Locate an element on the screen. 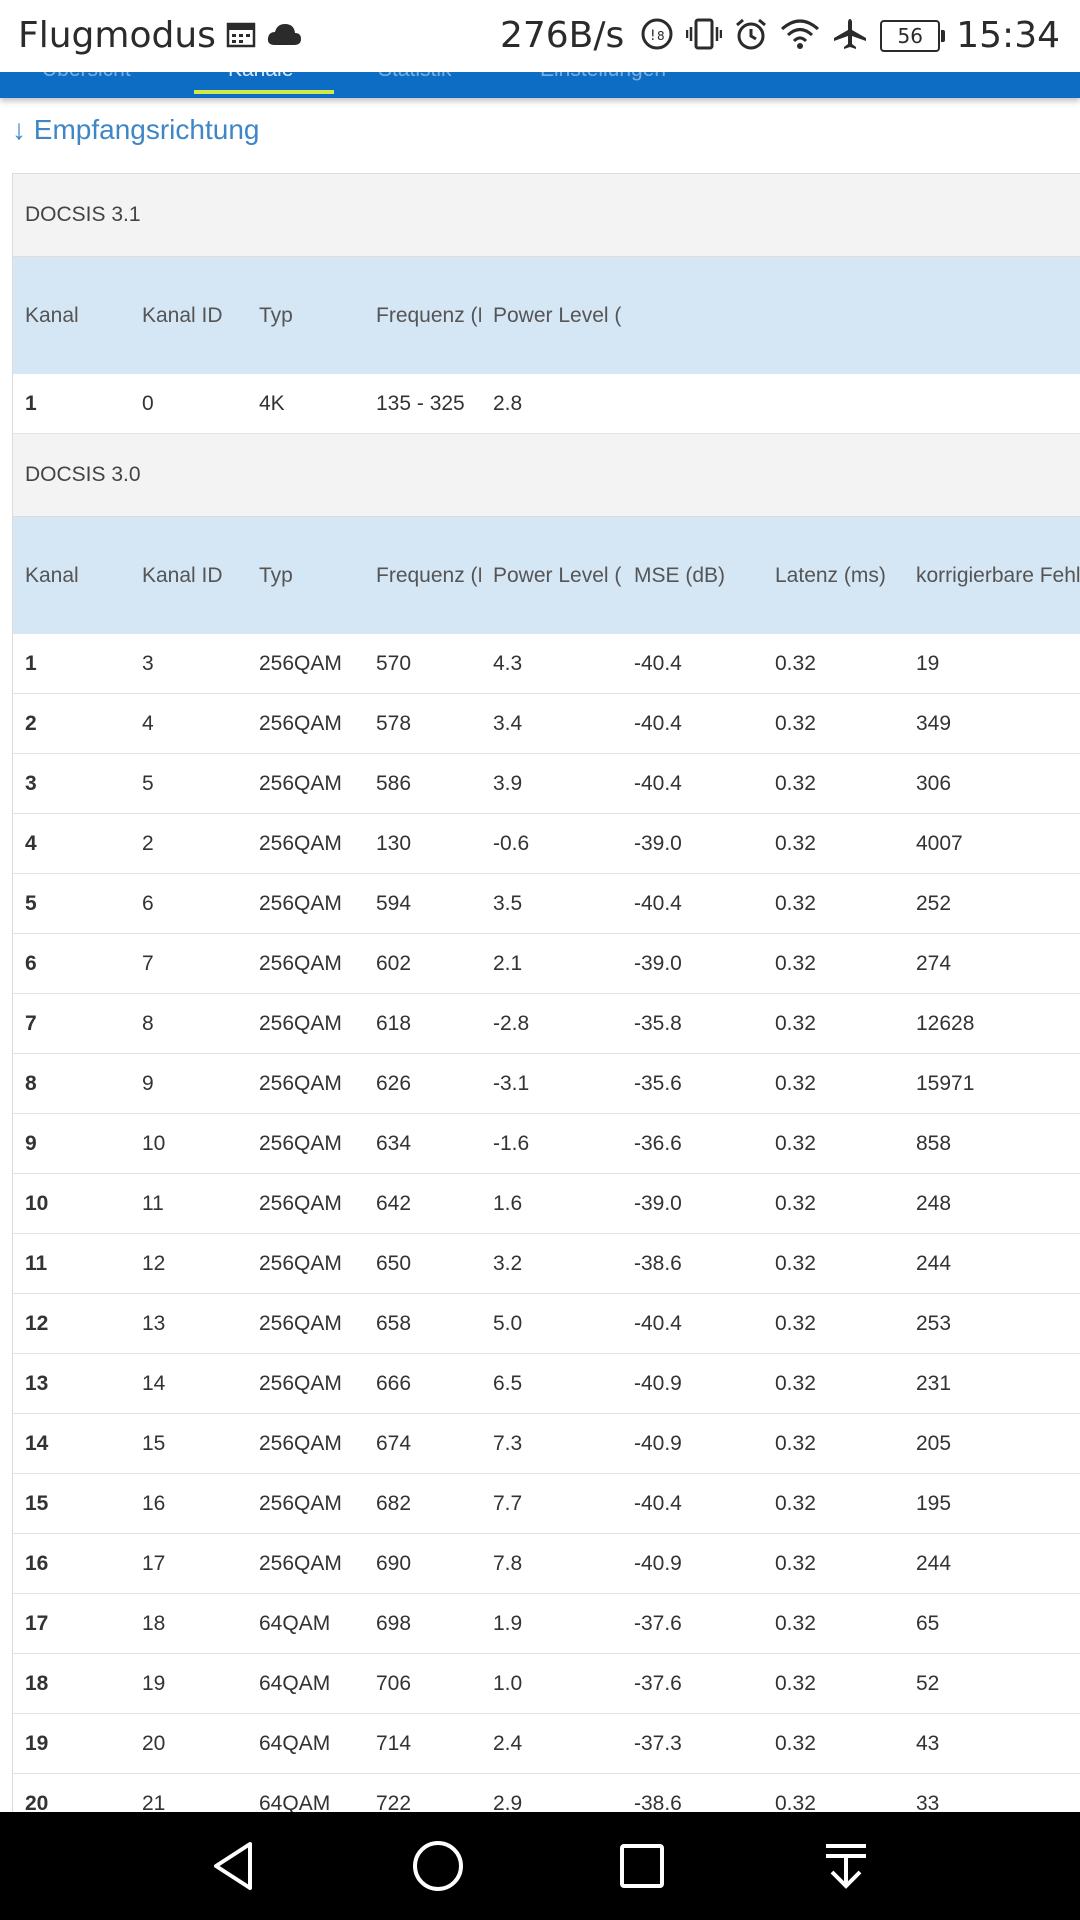  table-cell: 0 is located at coordinates (188, 404).